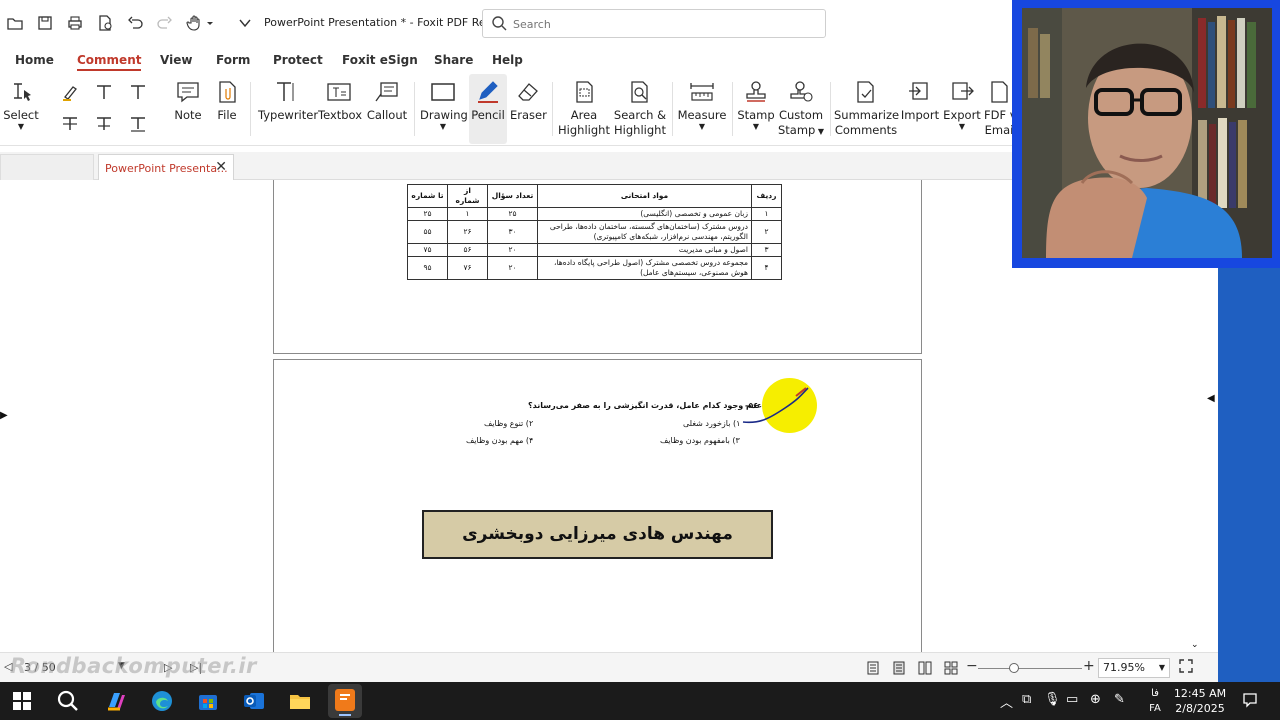 The image size is (1280, 720). Describe the element at coordinates (380, 60) in the screenshot. I see `tab-foxit-esign: Foxit eSign` at that location.